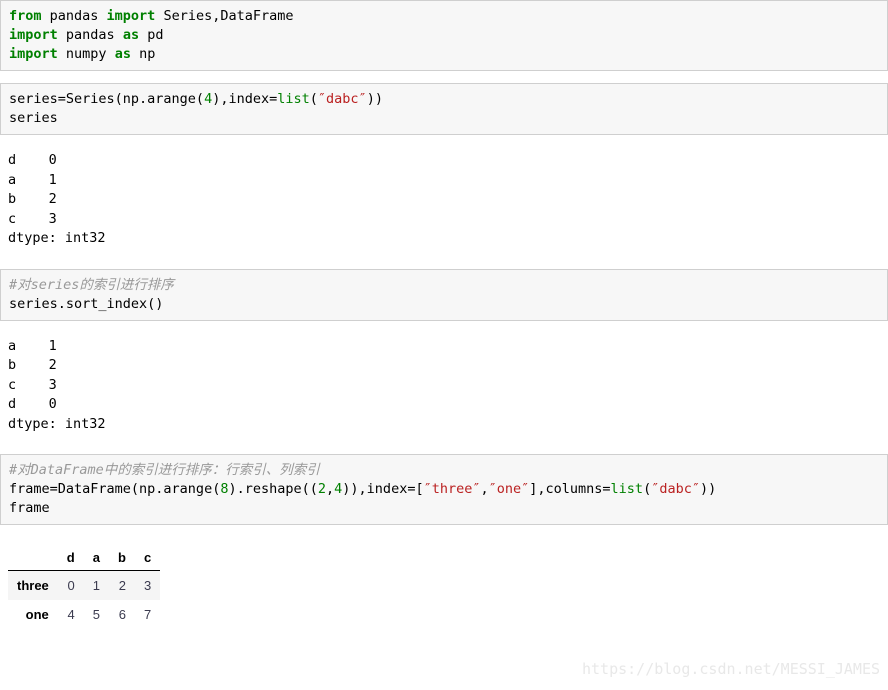  What do you see at coordinates (71, 614) in the screenshot?
I see `table-cell: 4` at bounding box center [71, 614].